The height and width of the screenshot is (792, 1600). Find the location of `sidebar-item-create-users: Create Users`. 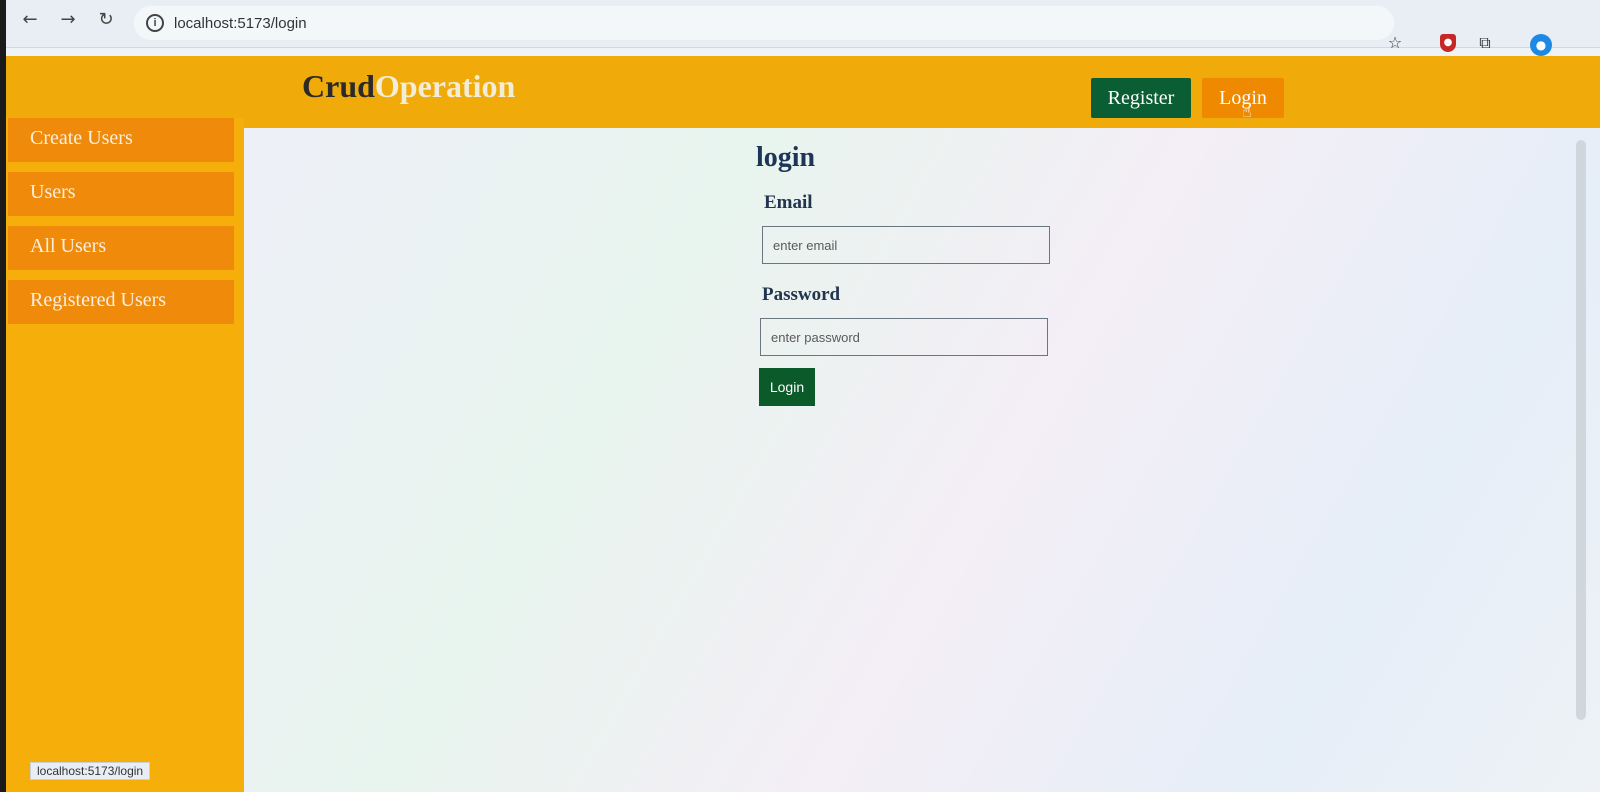

sidebar-item-create-users: Create Users is located at coordinates (121, 140).